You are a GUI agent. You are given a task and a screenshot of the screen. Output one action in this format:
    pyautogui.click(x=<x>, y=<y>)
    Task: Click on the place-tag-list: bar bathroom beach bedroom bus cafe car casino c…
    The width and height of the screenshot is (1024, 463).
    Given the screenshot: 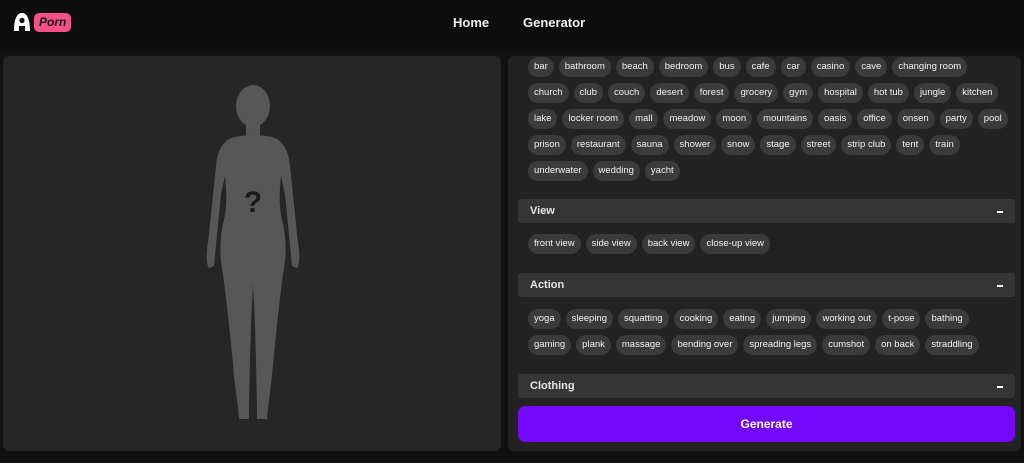 What is the action you would take?
    pyautogui.click(x=768, y=119)
    